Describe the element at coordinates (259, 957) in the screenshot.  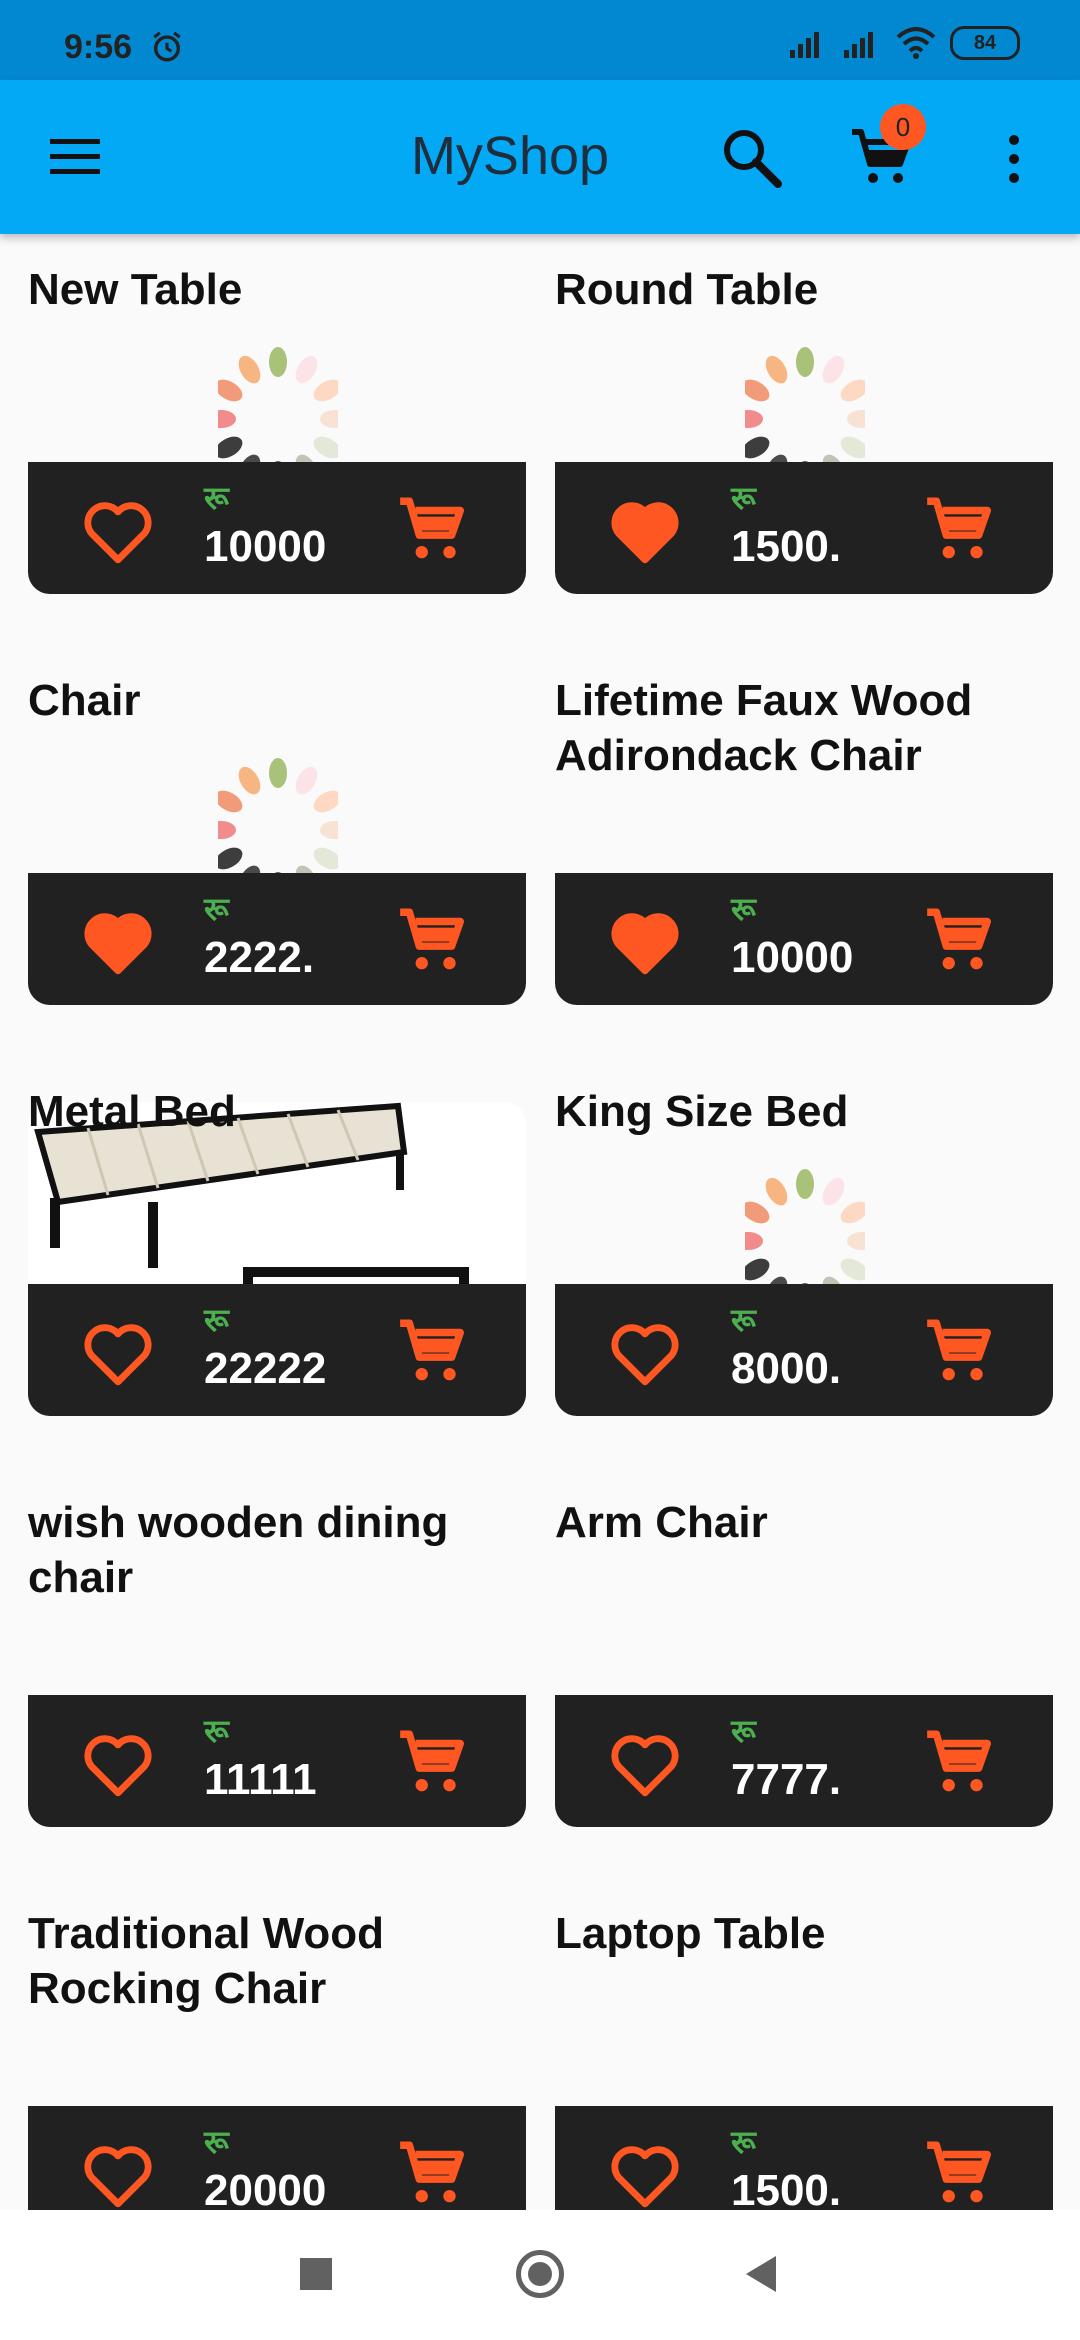
I see `product-price: 2222.` at that location.